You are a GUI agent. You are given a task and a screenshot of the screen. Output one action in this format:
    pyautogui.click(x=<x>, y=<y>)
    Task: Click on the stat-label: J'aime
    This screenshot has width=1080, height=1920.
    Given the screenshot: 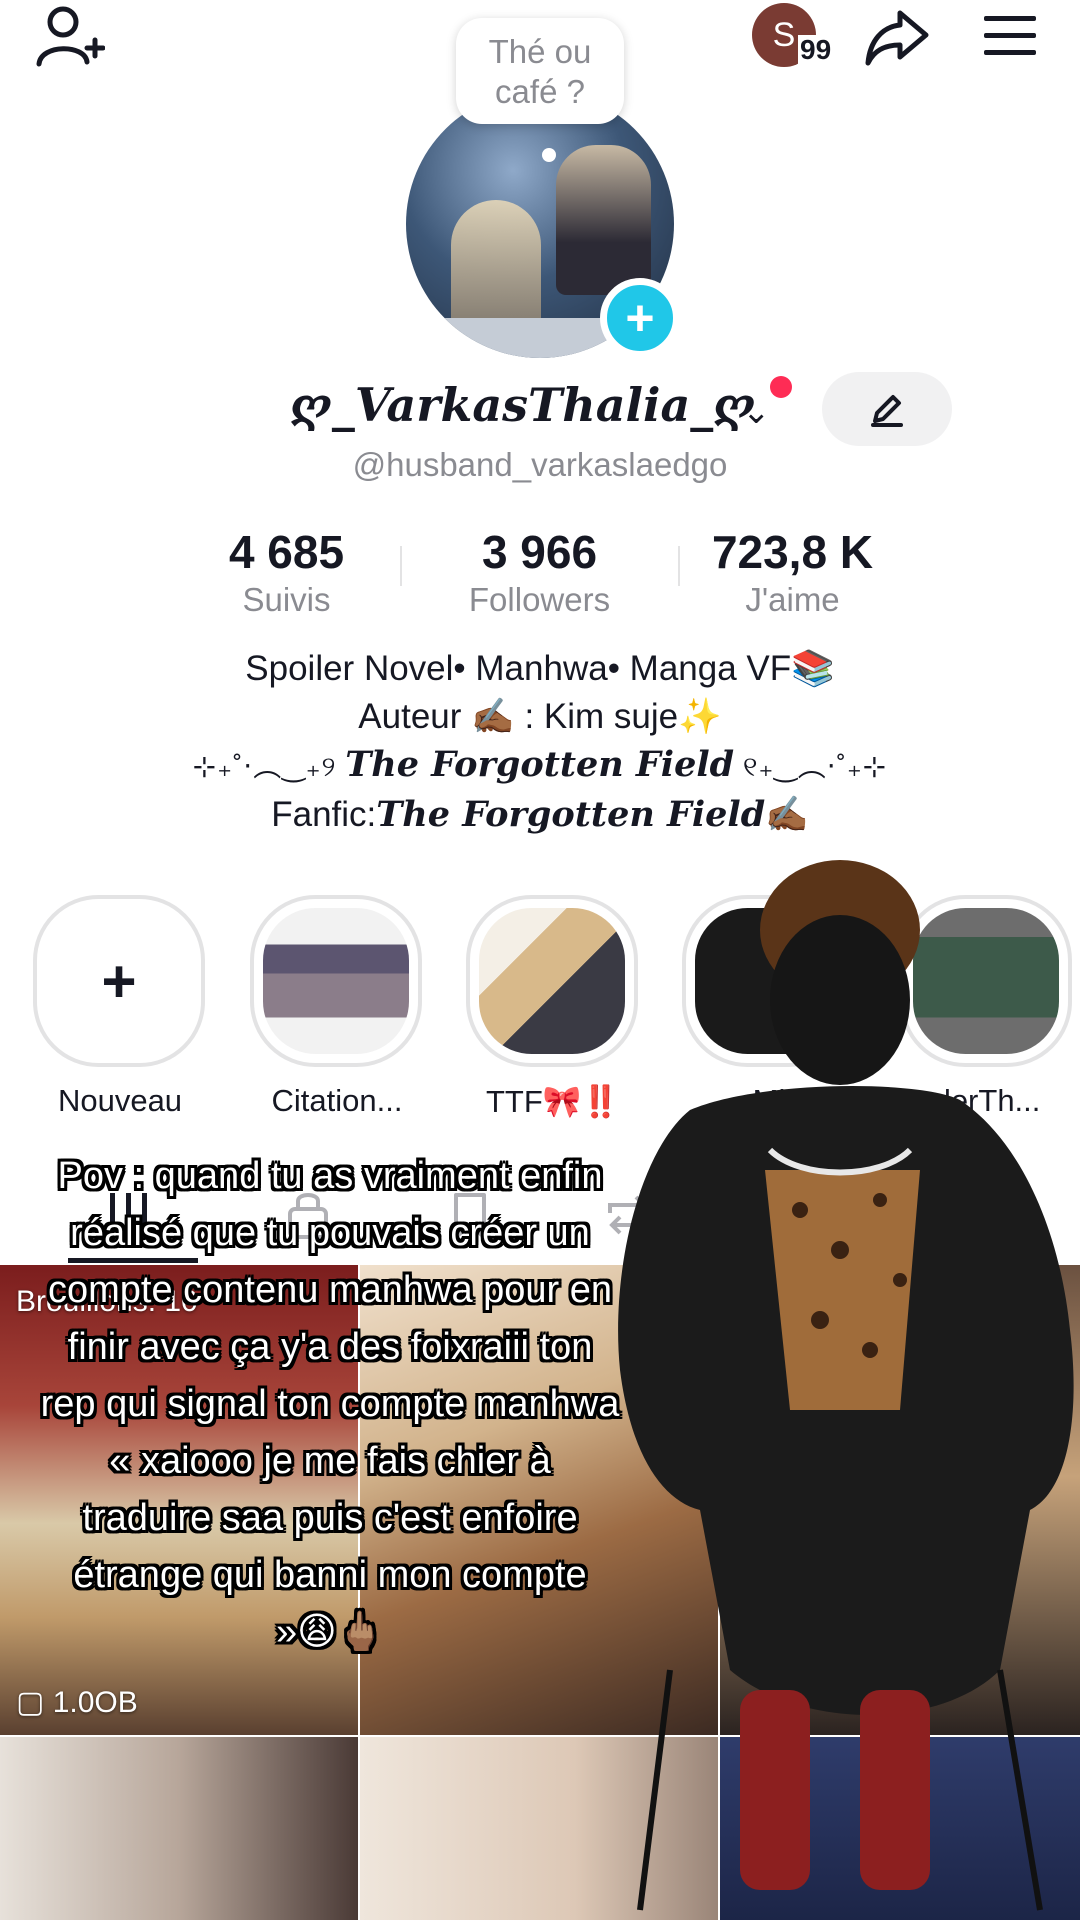 What is the action you would take?
    pyautogui.click(x=792, y=599)
    